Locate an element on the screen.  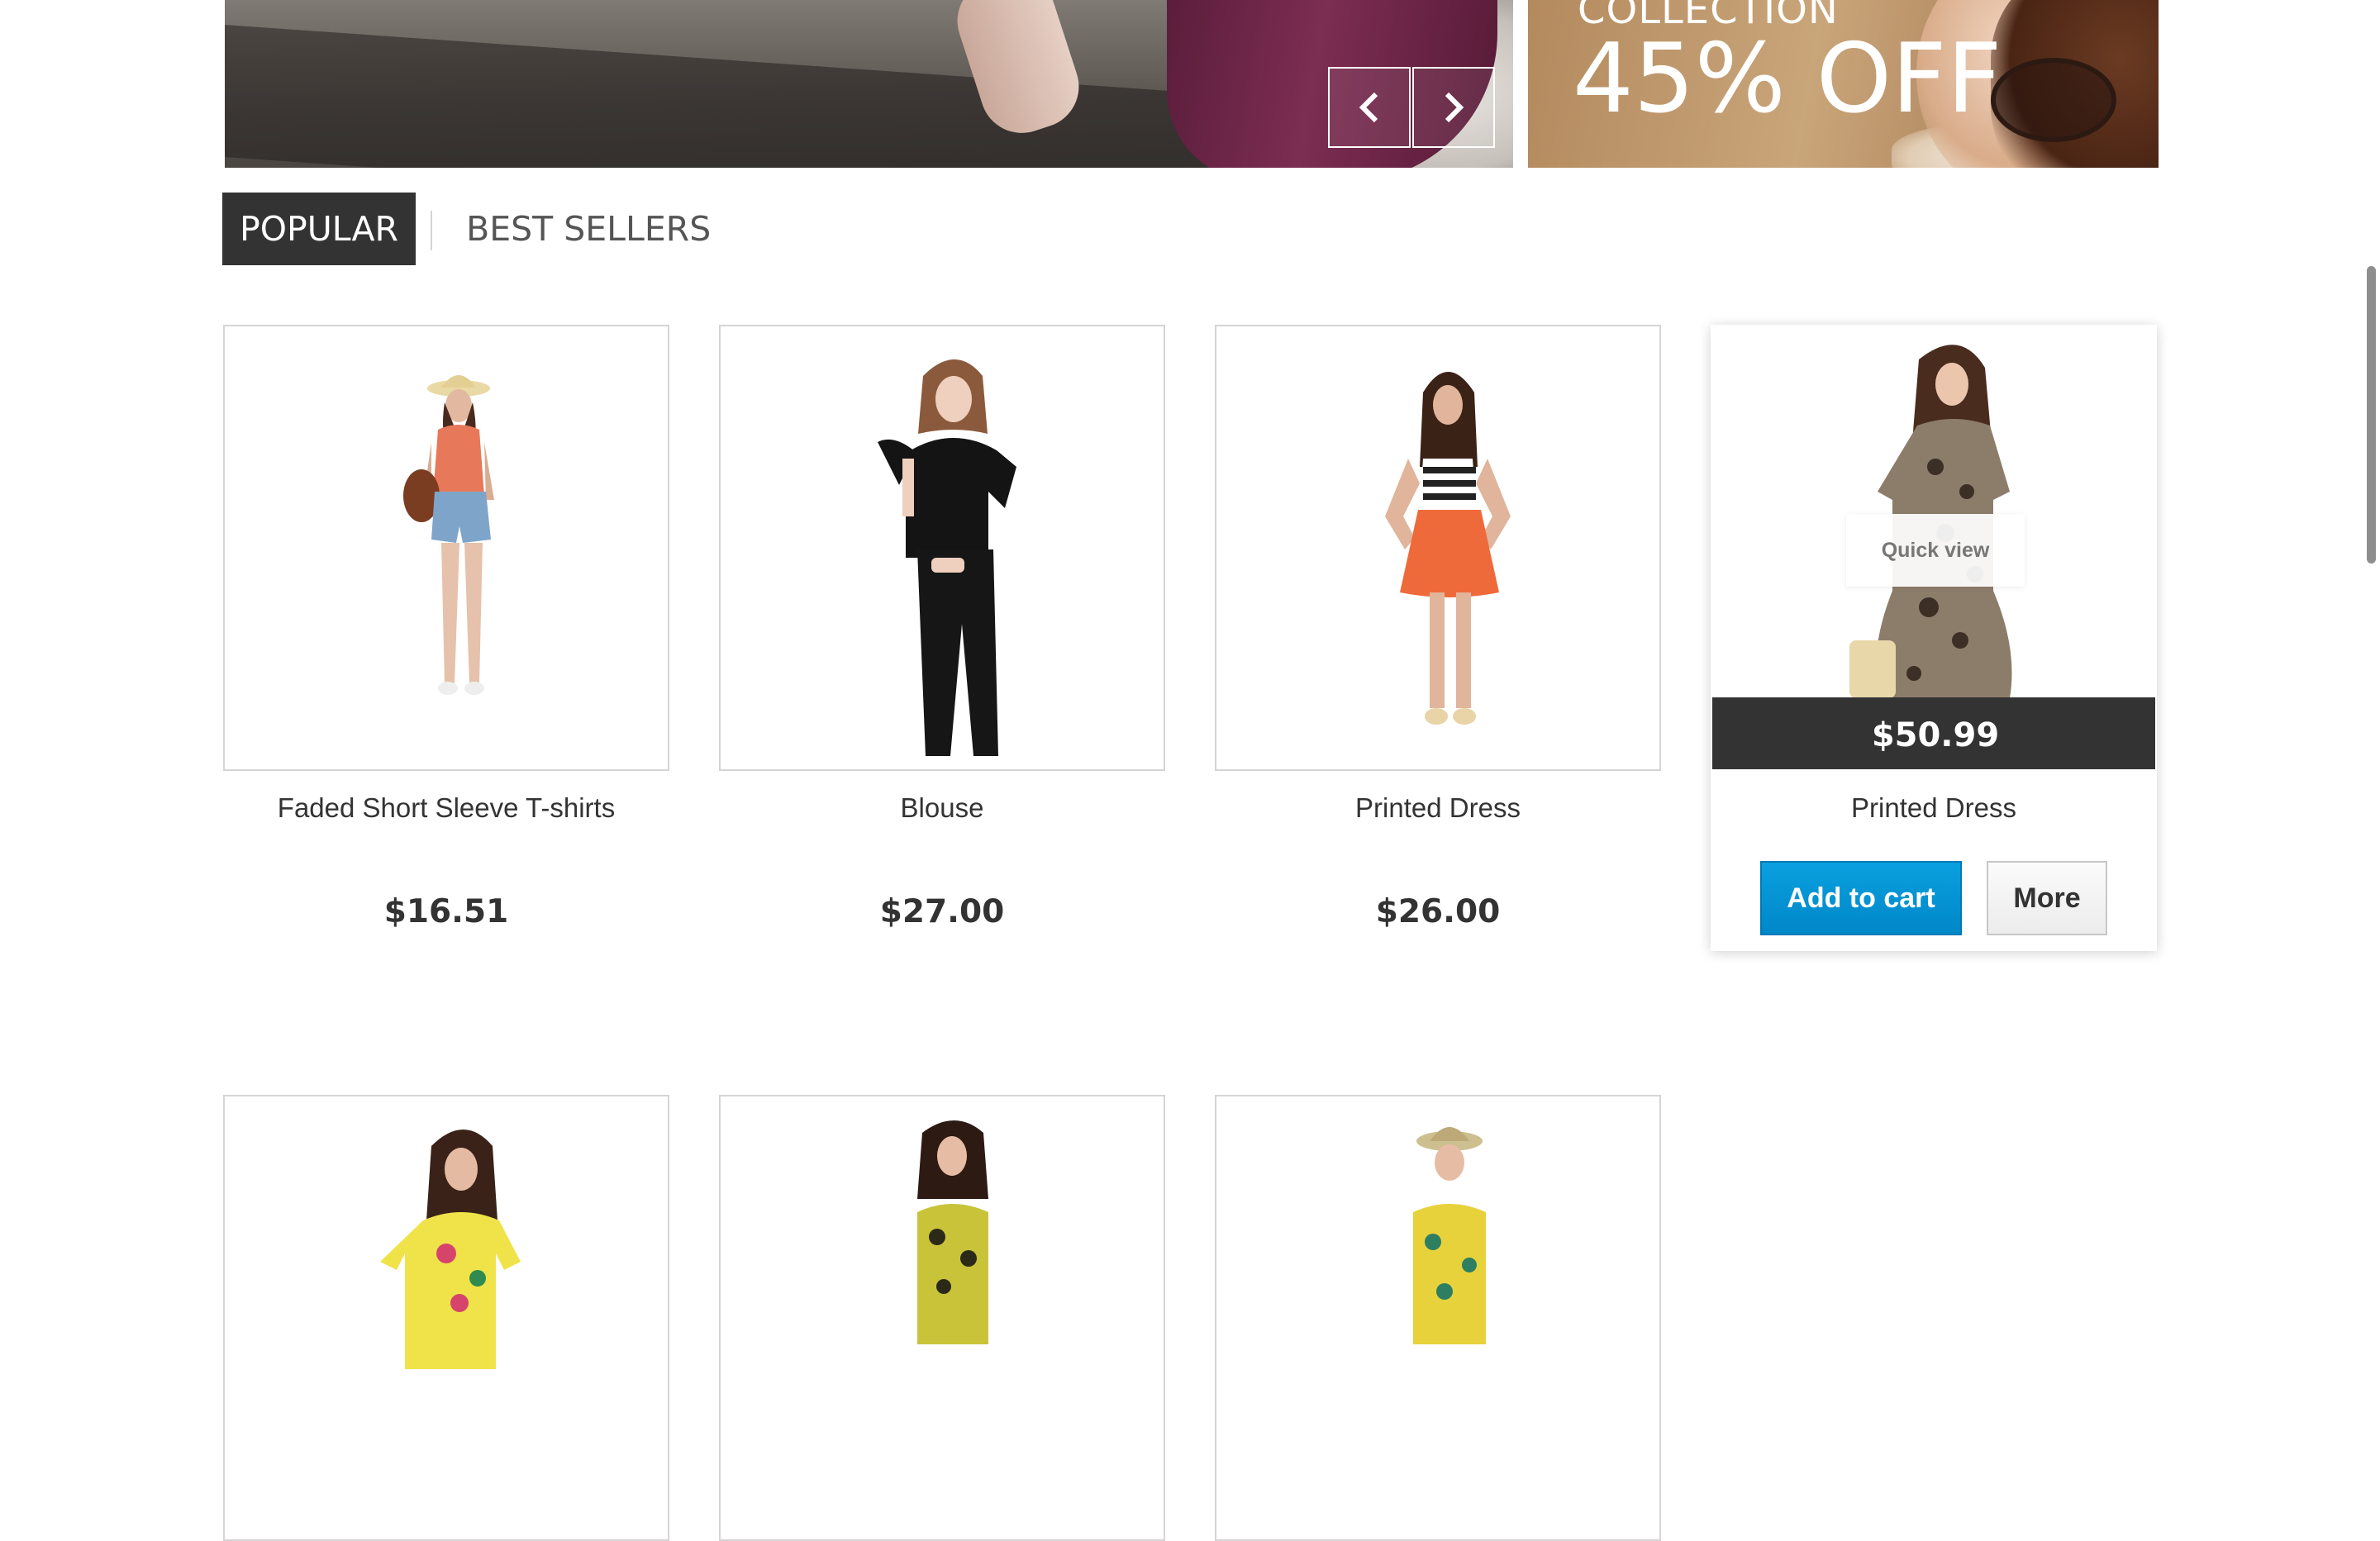
product-image: Quick view $50.99 is located at coordinates (1934, 548).